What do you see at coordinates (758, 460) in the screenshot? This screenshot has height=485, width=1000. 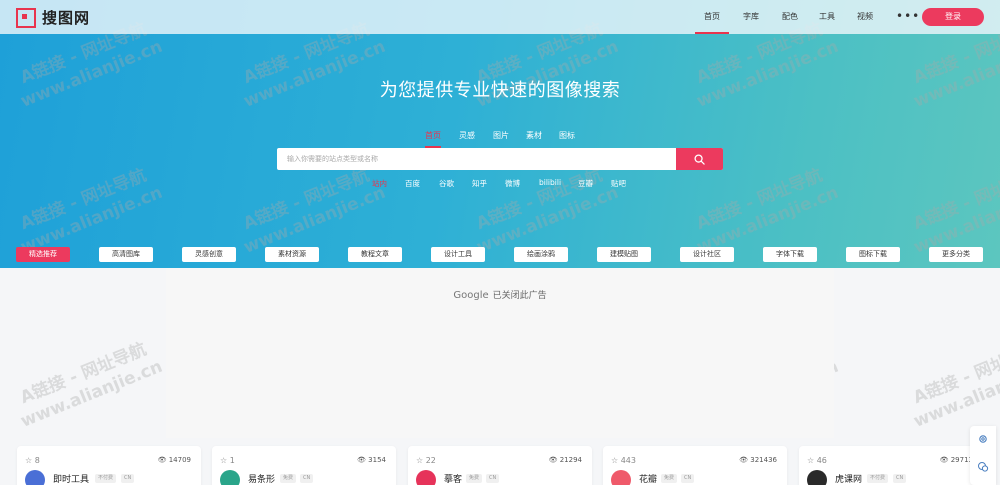 I see `card-views: 👁 321436` at bounding box center [758, 460].